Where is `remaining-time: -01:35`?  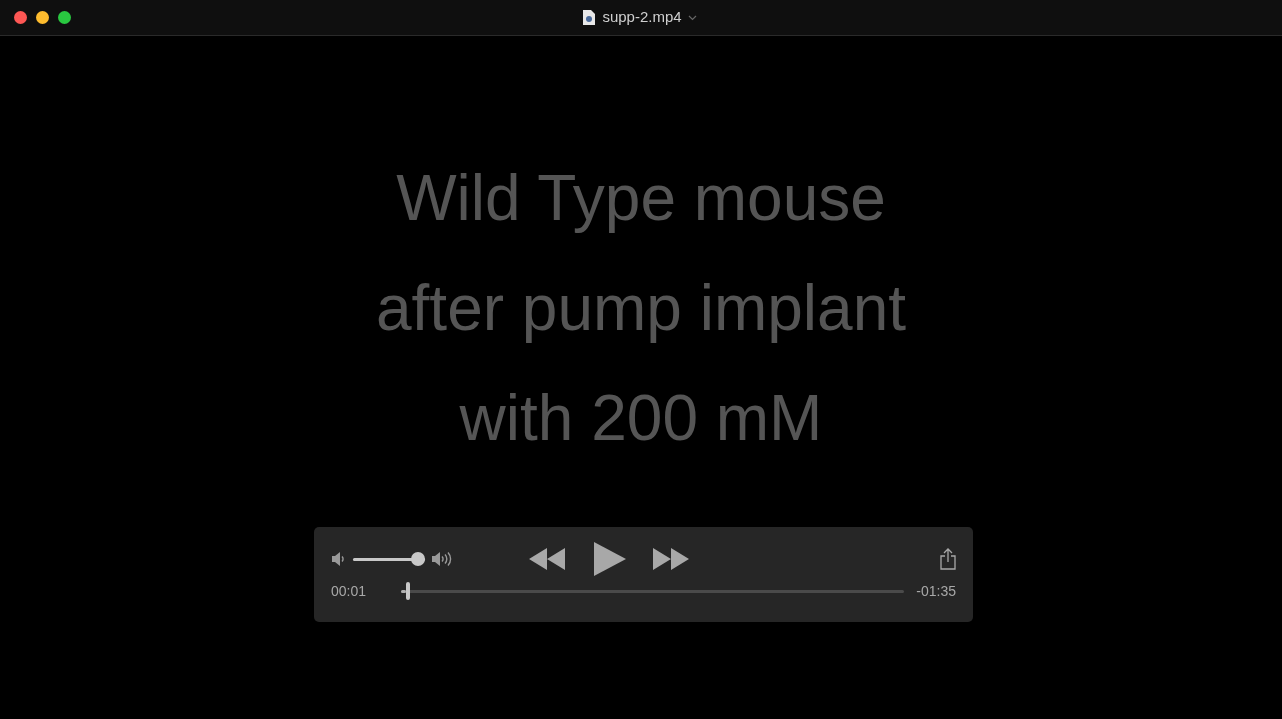 remaining-time: -01:35 is located at coordinates (936, 591).